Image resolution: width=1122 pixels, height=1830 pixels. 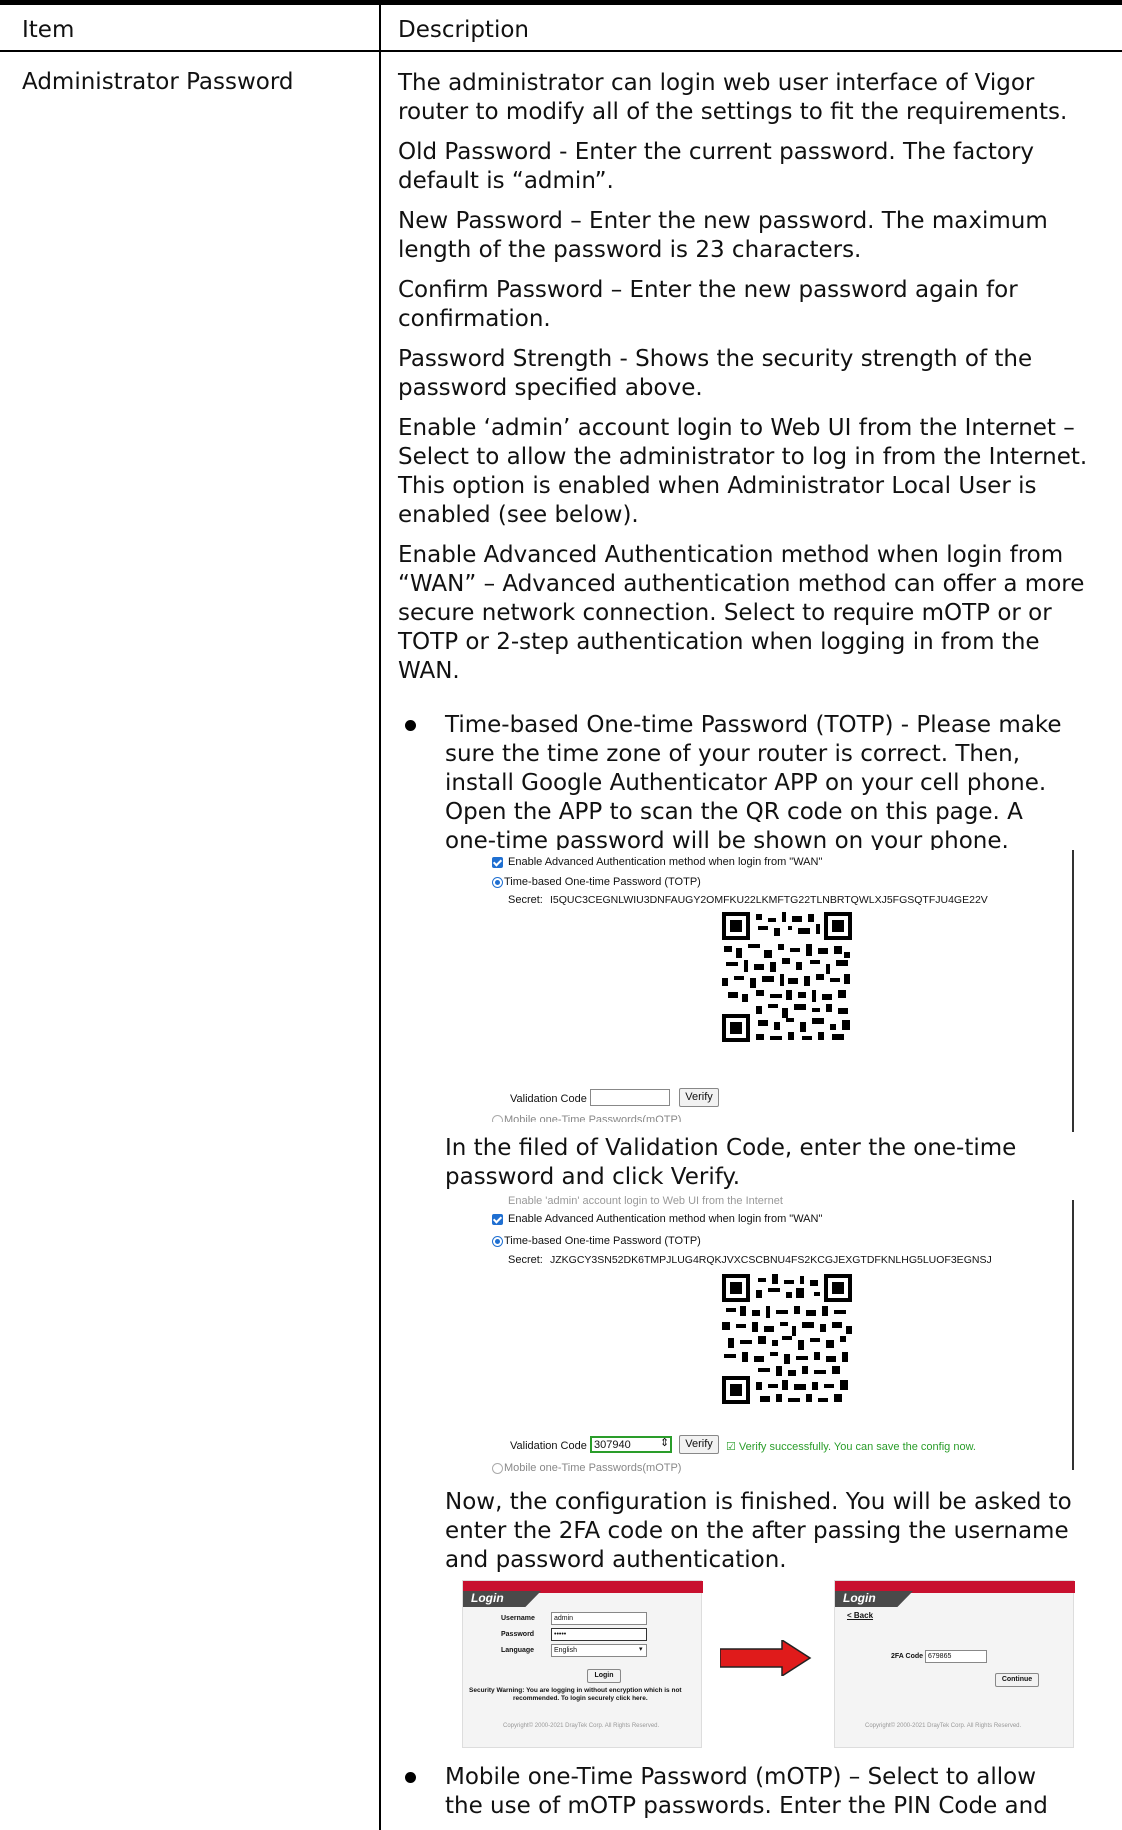 I want to click on language-select: English, so click(x=599, y=1650).